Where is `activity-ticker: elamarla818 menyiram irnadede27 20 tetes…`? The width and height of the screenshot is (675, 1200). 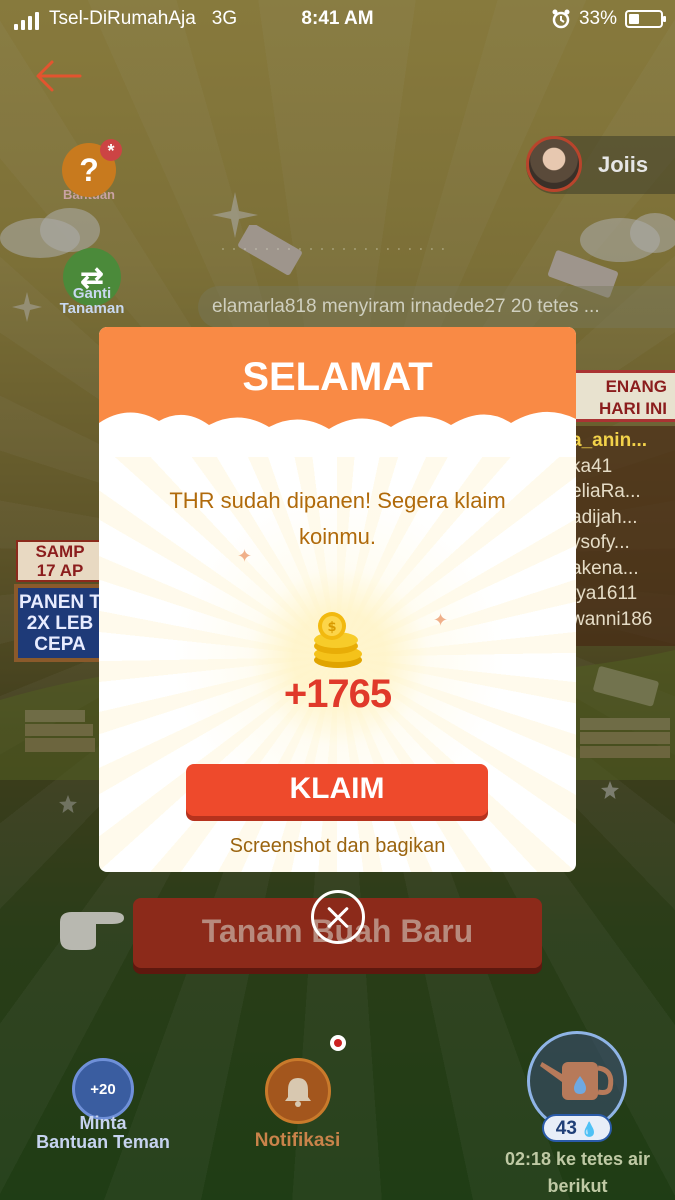
activity-ticker: elamarla818 menyiram irnadede27 20 tetes… is located at coordinates (436, 307).